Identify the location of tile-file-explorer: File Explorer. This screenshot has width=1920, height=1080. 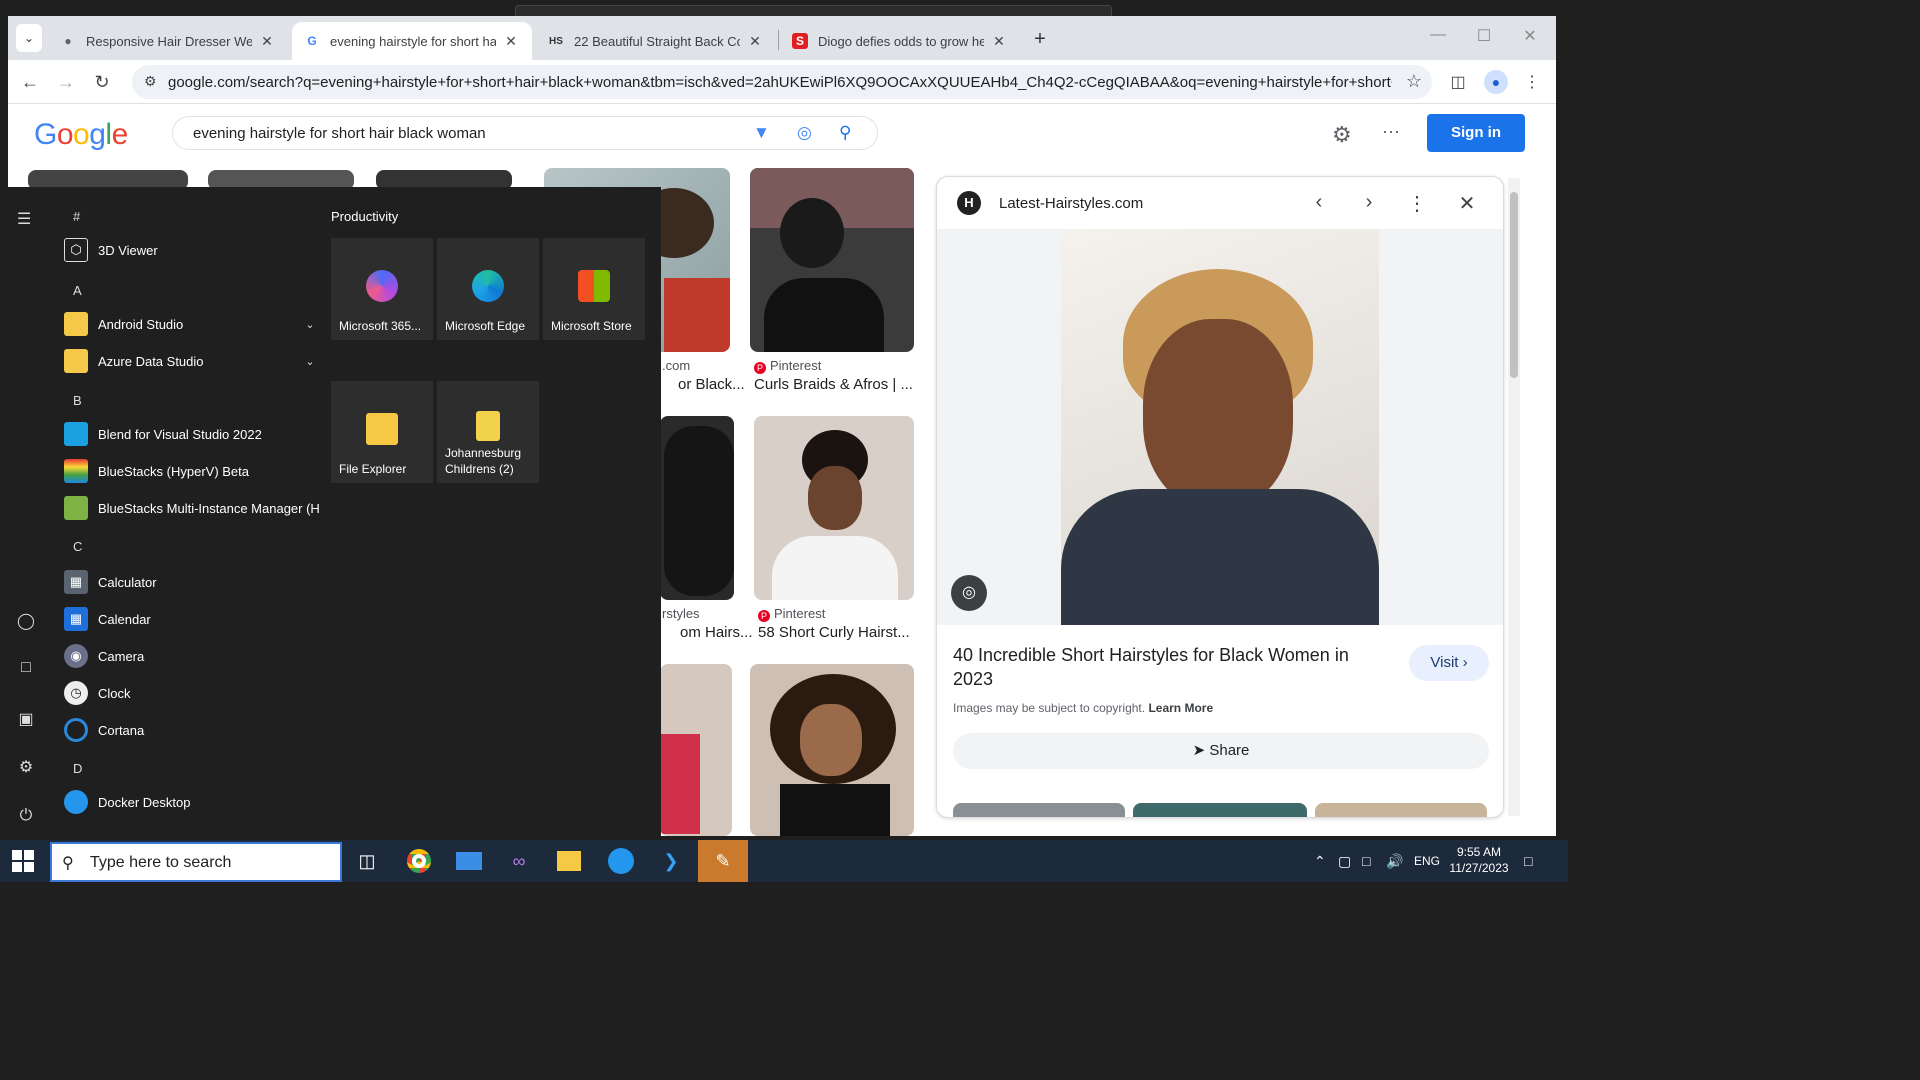
(382, 432).